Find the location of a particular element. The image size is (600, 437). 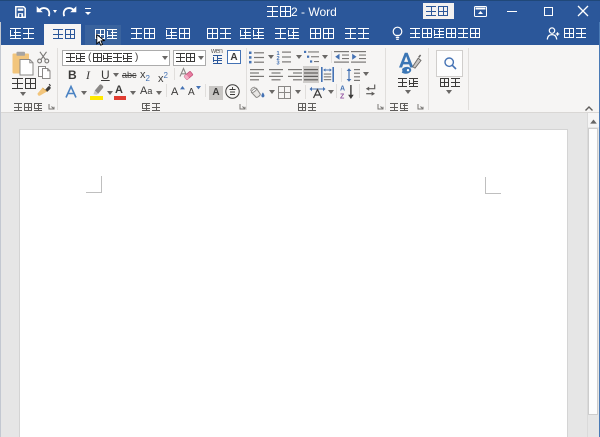

svg-text: Z is located at coordinates (342, 97).